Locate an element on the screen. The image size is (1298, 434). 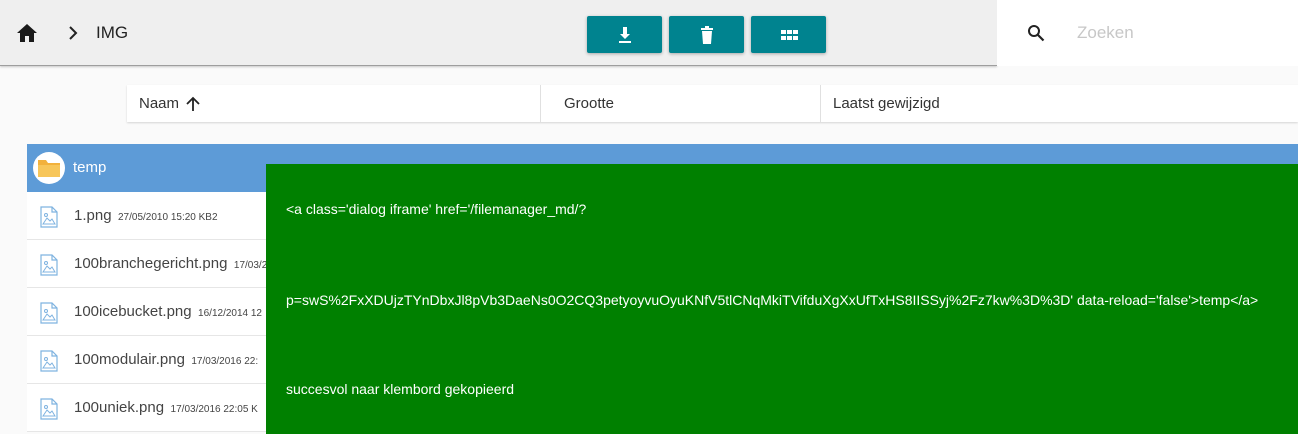
file-name: 100modulair.png is located at coordinates (129, 359).